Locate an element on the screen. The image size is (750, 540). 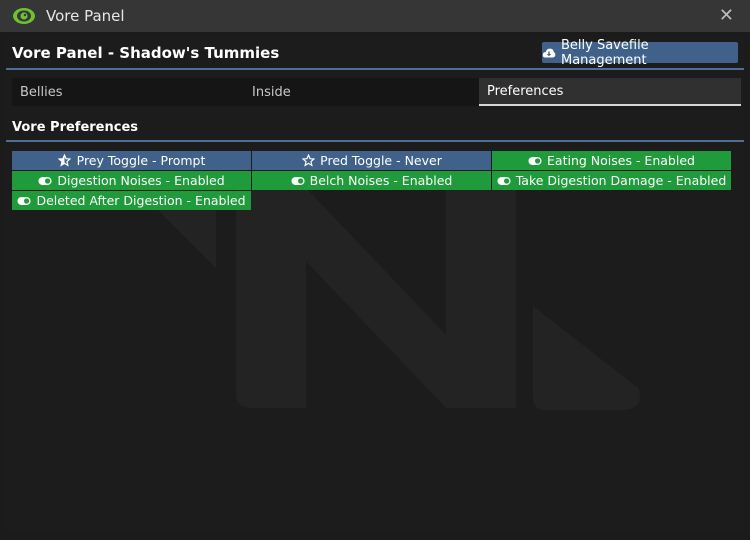
pref-label: Deleted After Digestion - Enabled is located at coordinates (141, 200).